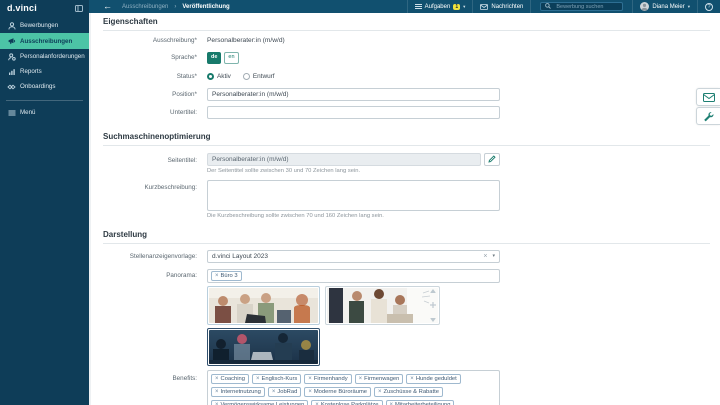  Describe the element at coordinates (246, 40) in the screenshot. I see `ausschreibung-value: Personalberater:in (m/w/d)` at that location.